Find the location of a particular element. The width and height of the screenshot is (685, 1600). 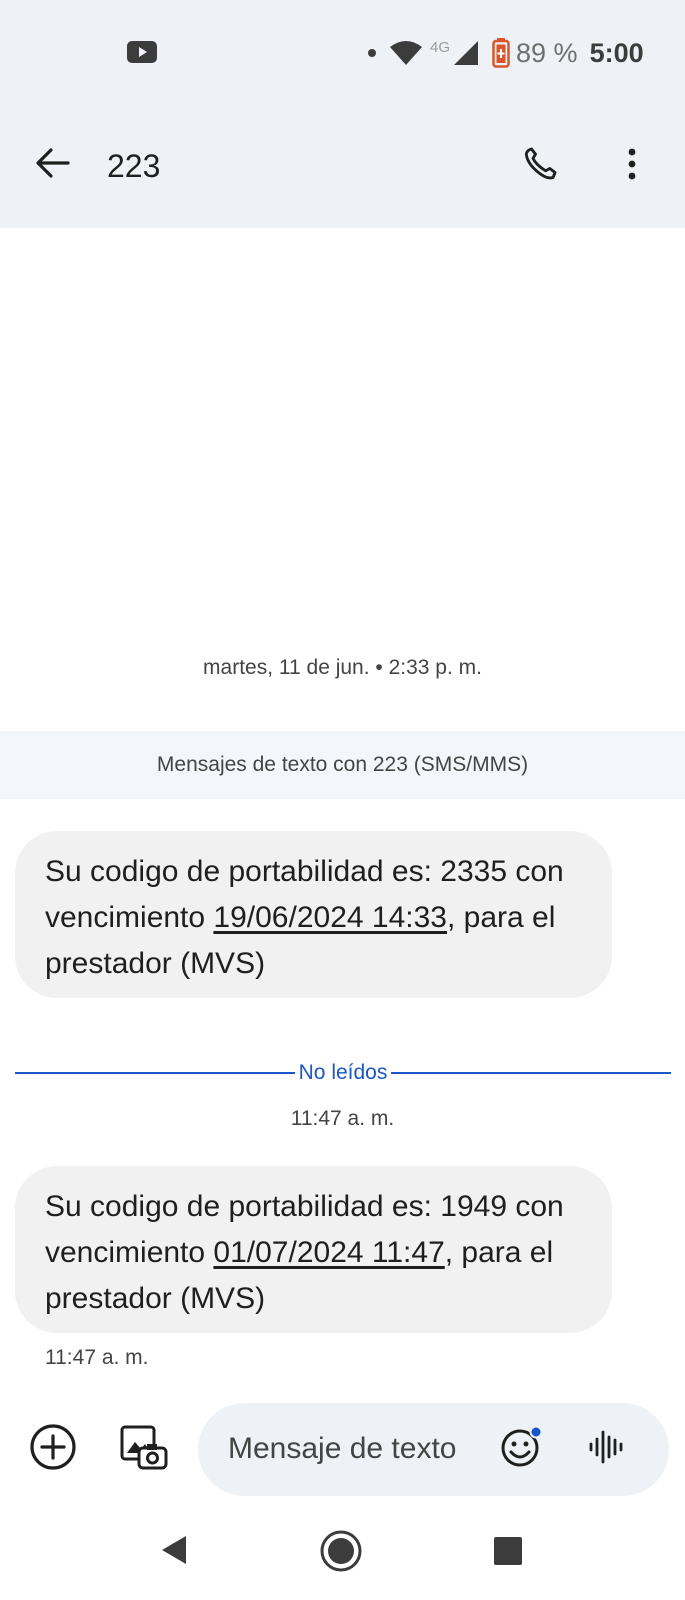

more-options-button is located at coordinates (632, 166).